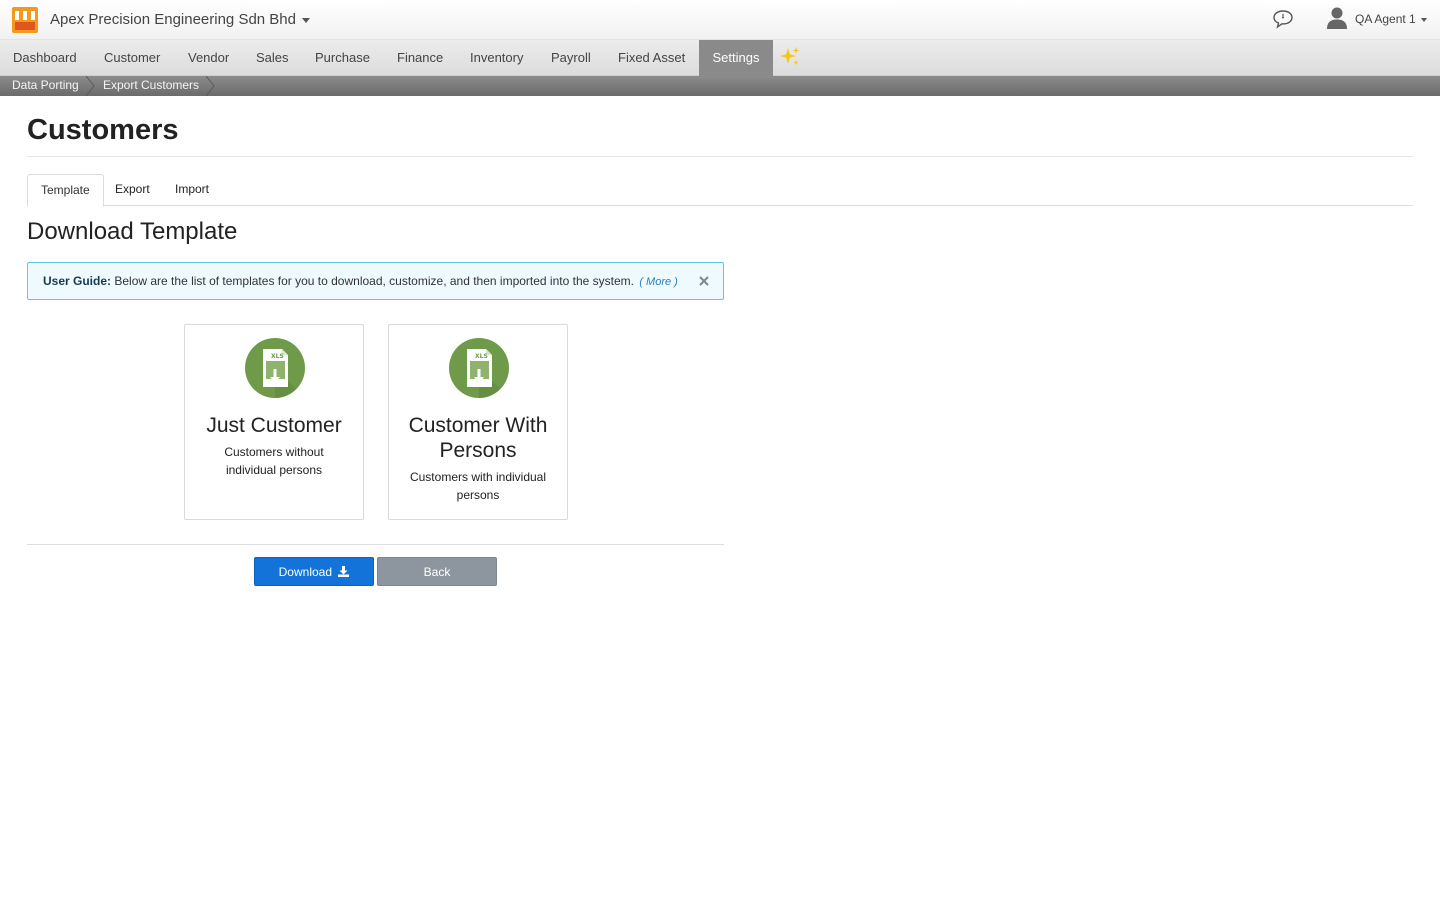 The image size is (1440, 900). What do you see at coordinates (274, 425) in the screenshot?
I see `card-title: Just Customer` at bounding box center [274, 425].